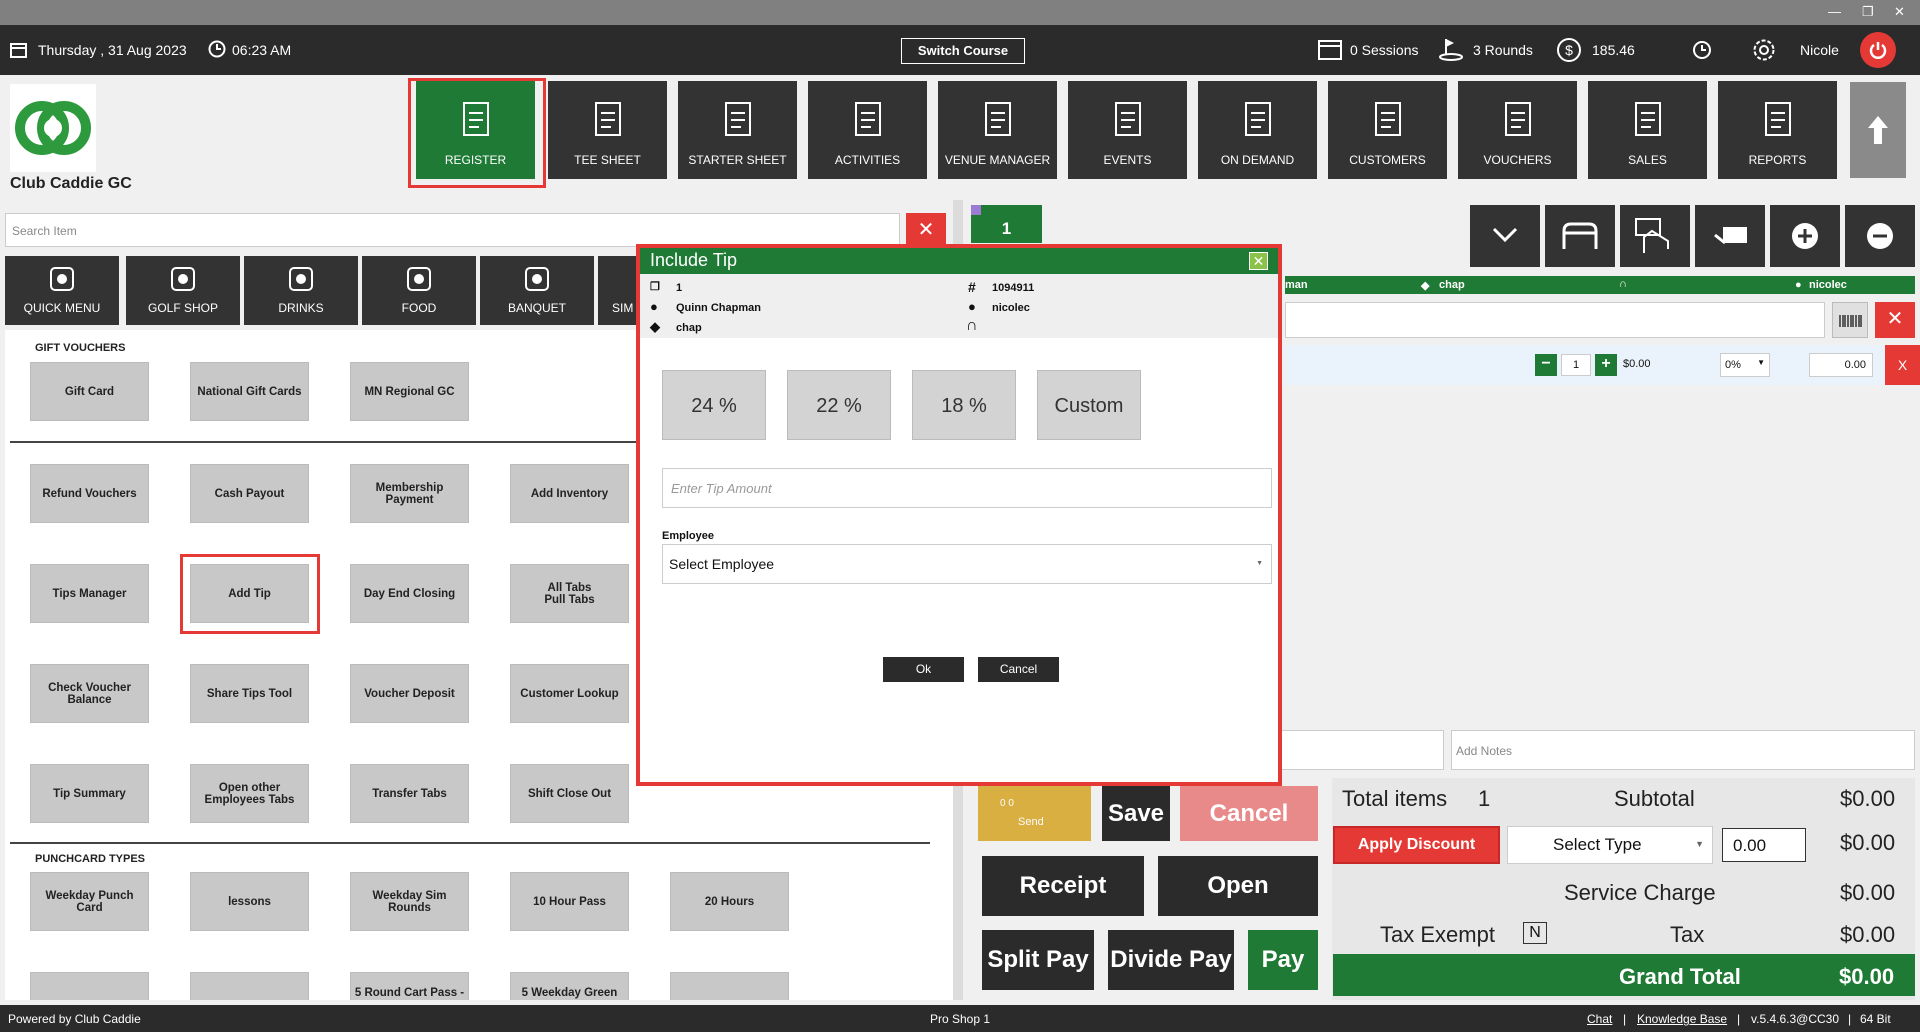 The height and width of the screenshot is (1032, 1920). Describe the element at coordinates (409, 593) in the screenshot. I see `item-day-end-closing: Day End Closing` at that location.